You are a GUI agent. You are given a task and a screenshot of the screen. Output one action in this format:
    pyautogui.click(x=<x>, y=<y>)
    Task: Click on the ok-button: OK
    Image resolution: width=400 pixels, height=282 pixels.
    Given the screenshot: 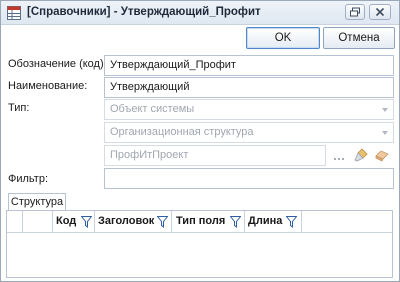 What is the action you would take?
    pyautogui.click(x=283, y=38)
    